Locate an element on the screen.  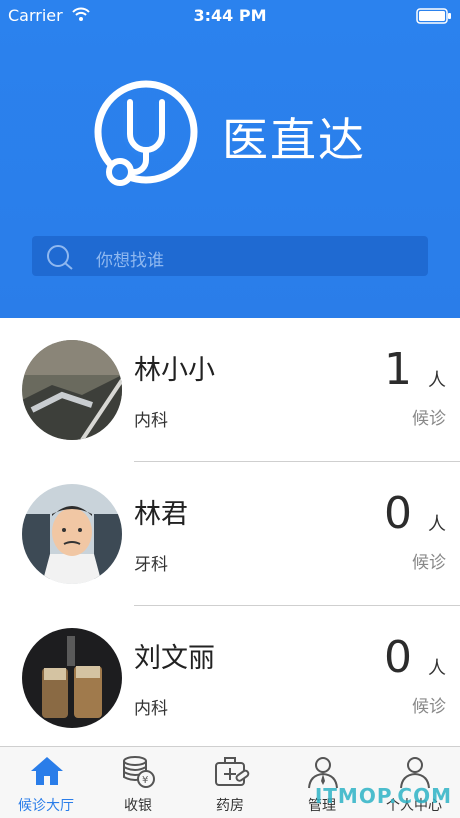
tab-label: 药房 is located at coordinates (230, 806).